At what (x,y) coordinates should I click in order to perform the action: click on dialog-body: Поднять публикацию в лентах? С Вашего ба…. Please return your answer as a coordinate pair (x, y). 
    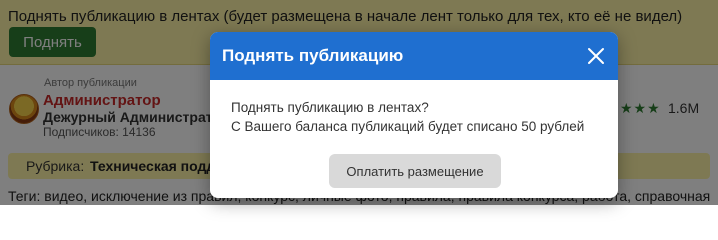
    Looking at the image, I should click on (418, 117).